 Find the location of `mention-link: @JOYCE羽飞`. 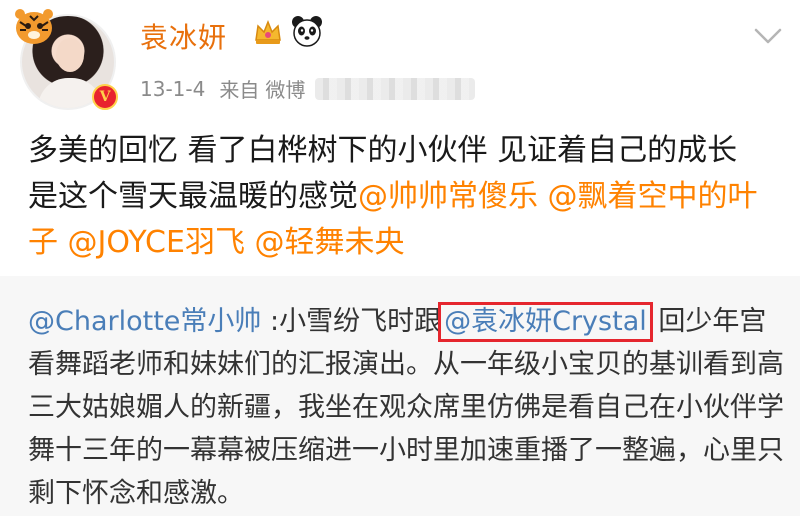

mention-link: @JOYCE羽飞 is located at coordinates (156, 242).